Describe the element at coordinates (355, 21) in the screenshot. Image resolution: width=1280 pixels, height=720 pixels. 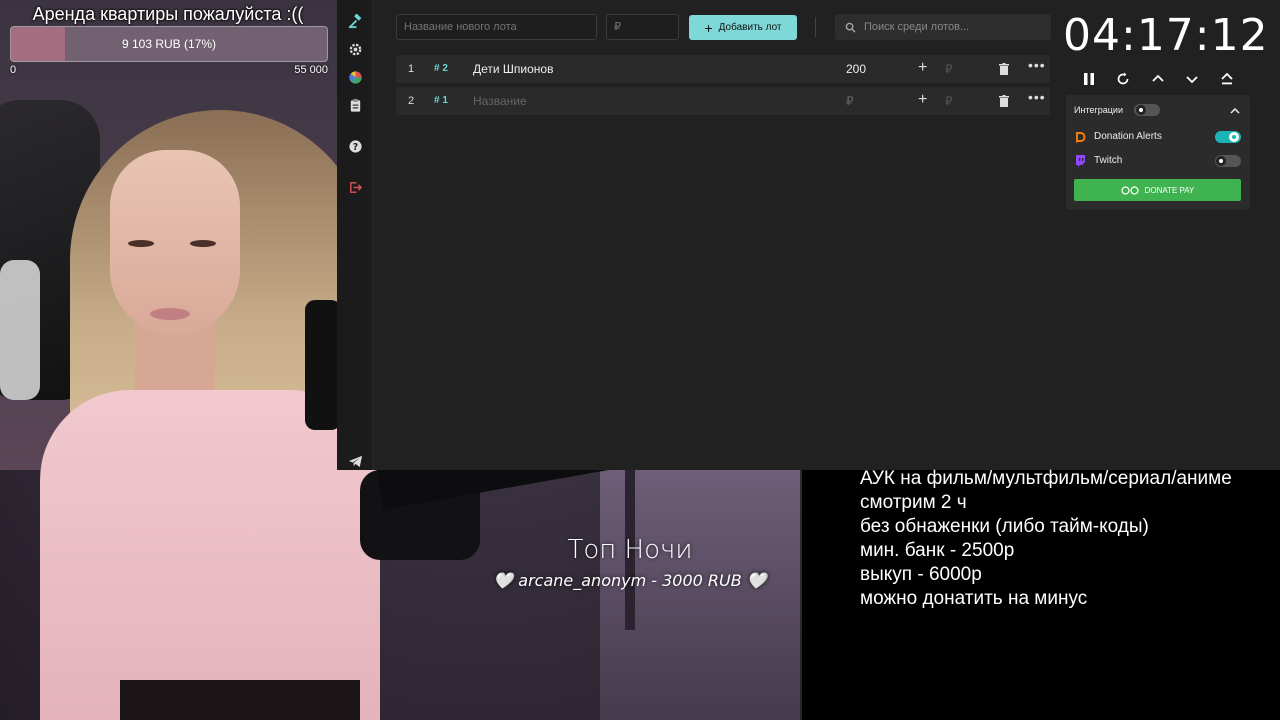
I see `gavel-icon` at that location.